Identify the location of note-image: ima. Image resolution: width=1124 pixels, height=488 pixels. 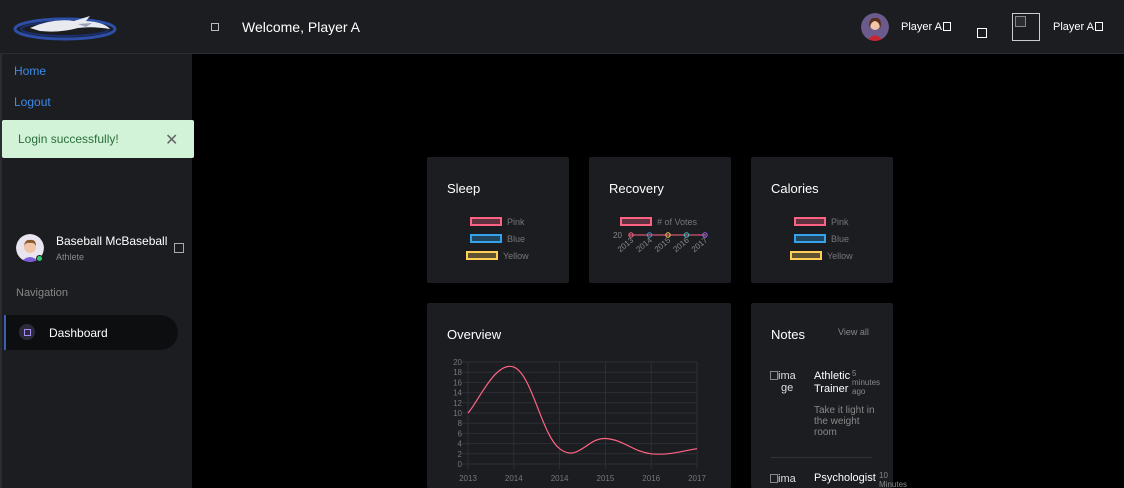
(783, 479).